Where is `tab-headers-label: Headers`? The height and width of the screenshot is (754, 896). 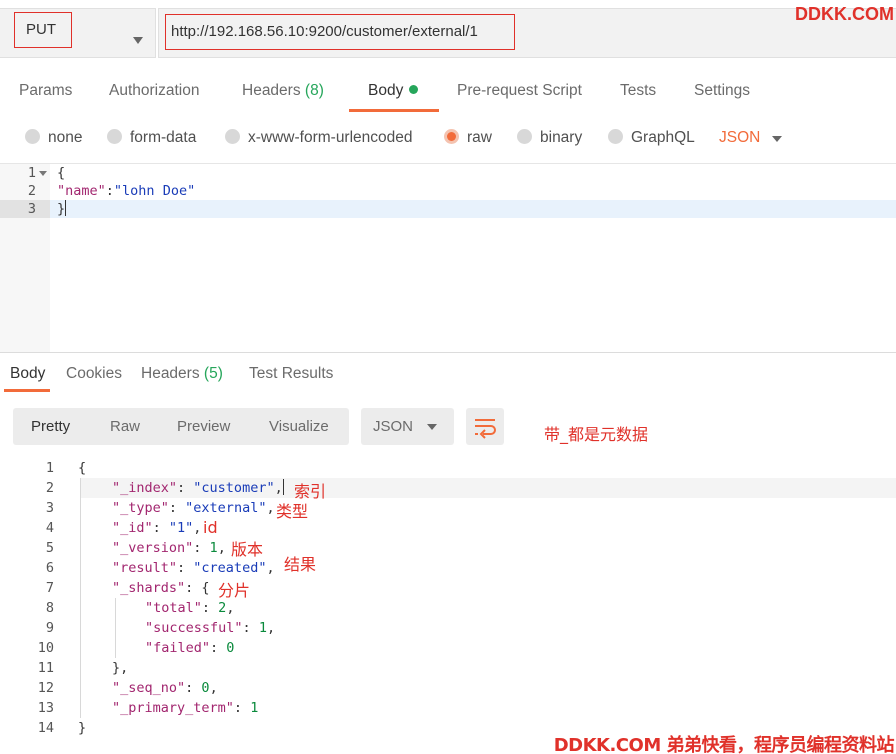
tab-headers-label: Headers is located at coordinates (271, 90).